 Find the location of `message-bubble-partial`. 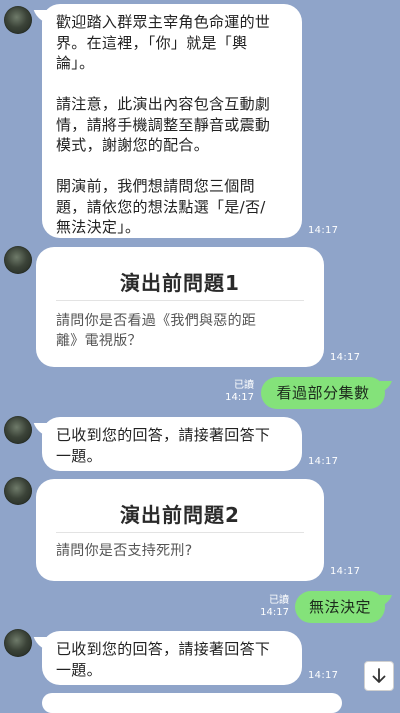

message-bubble-partial is located at coordinates (192, 703).